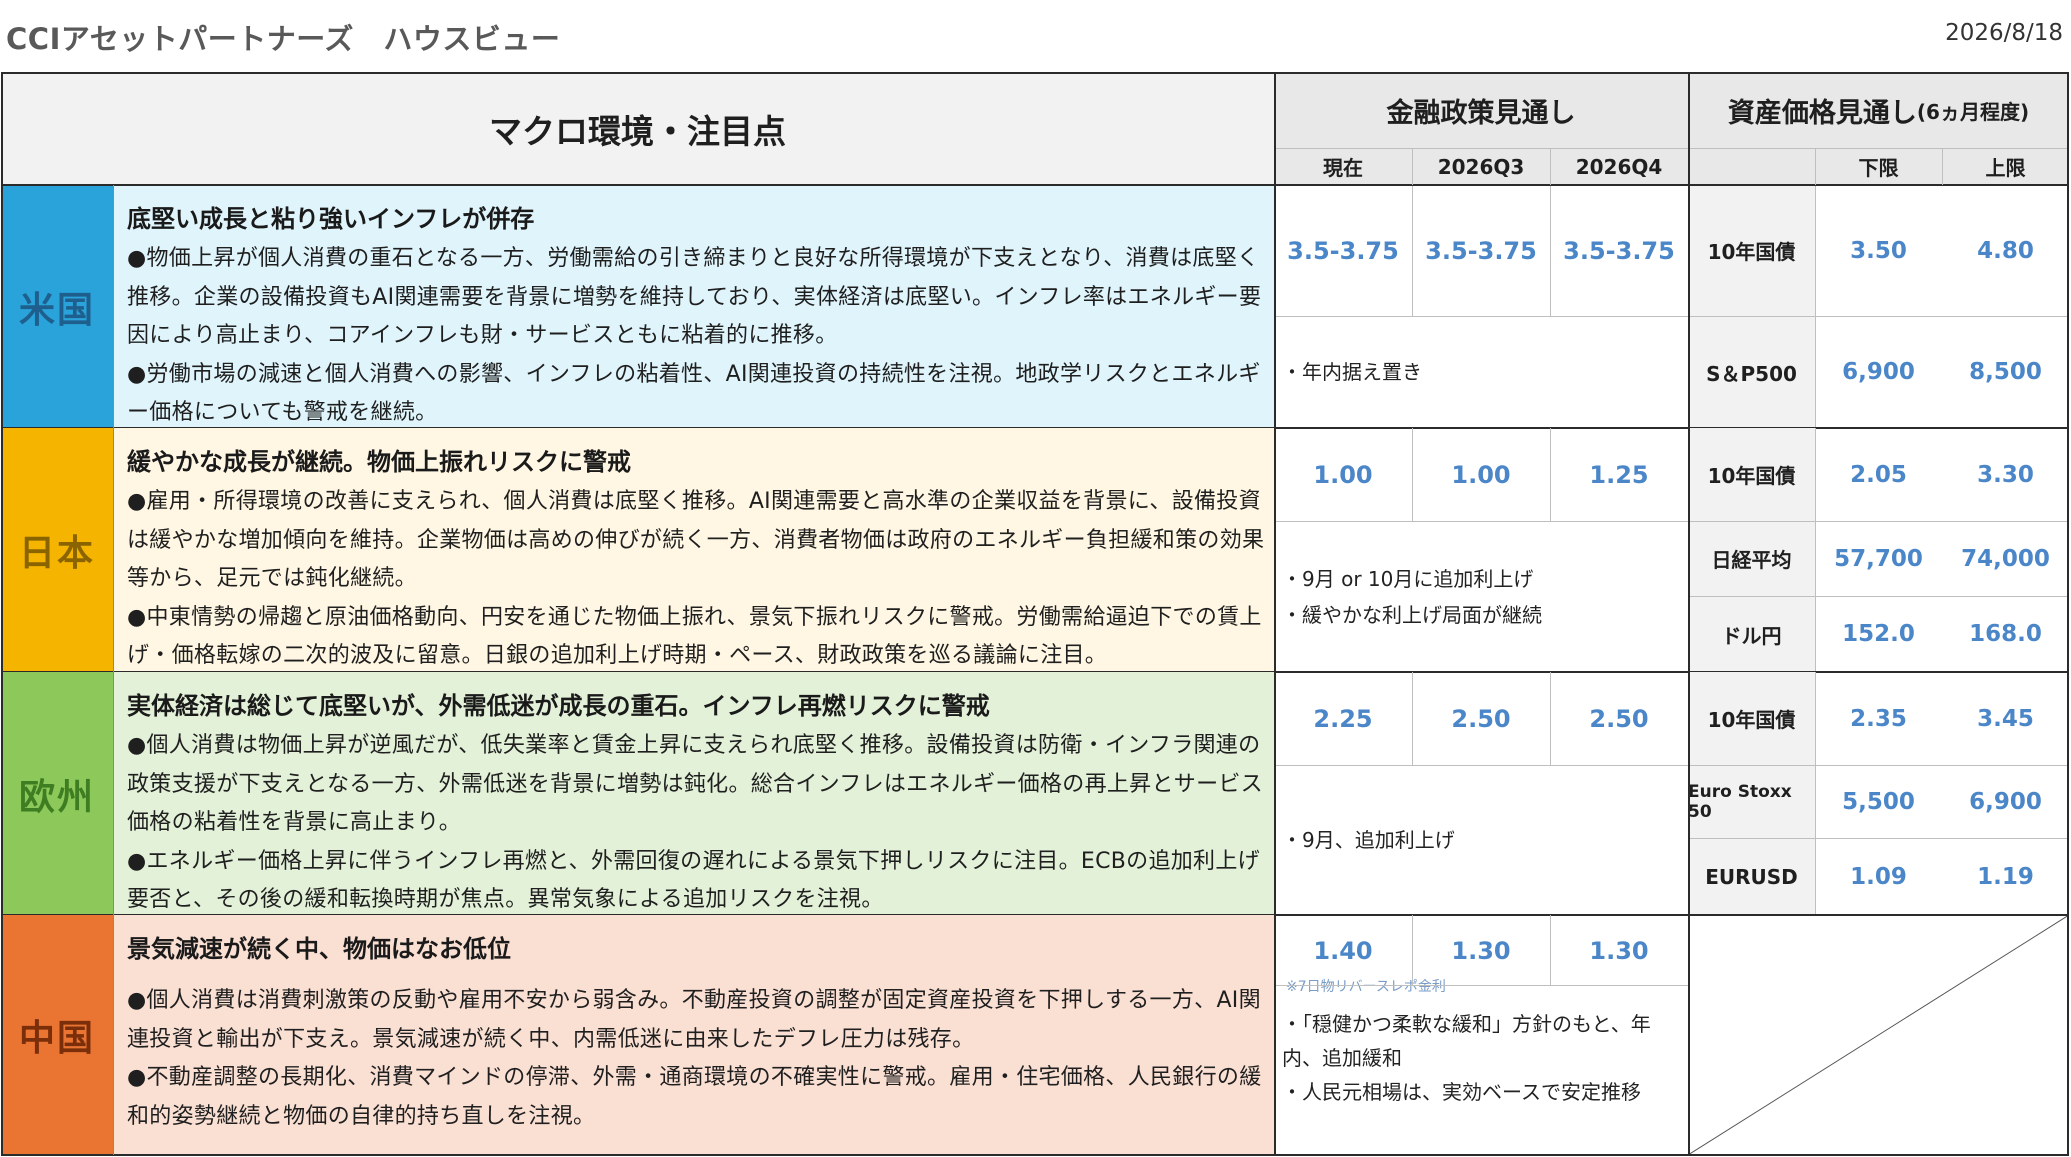 This screenshot has height=1157, width=2071. What do you see at coordinates (2005, 876) in the screenshot?
I see `asset-upper-bound: 1.19` at bounding box center [2005, 876].